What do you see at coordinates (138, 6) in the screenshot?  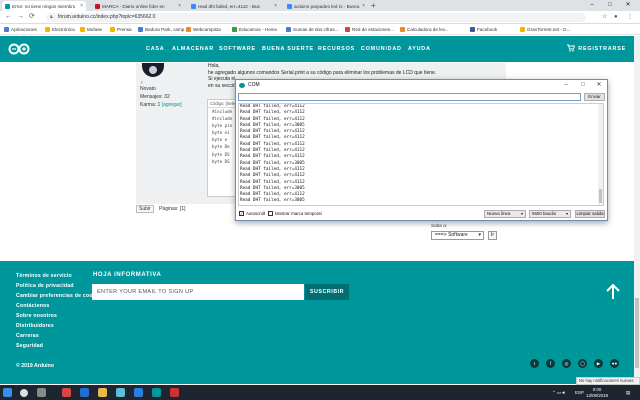 I see `browser-tab: MARCA - Diario online líder en ×` at bounding box center [138, 6].